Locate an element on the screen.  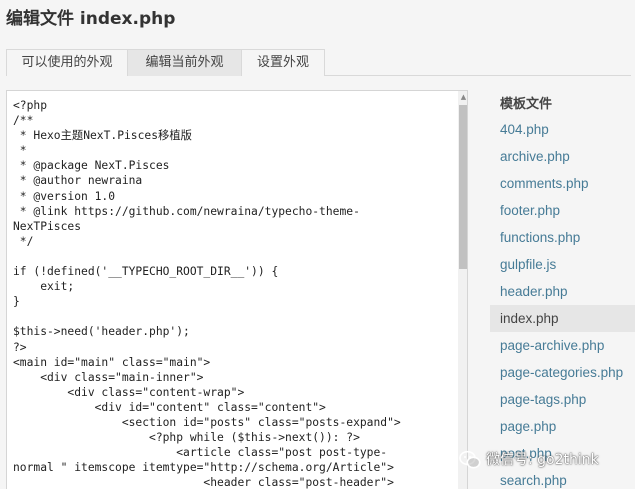
code-line: /** is located at coordinates (23, 121).